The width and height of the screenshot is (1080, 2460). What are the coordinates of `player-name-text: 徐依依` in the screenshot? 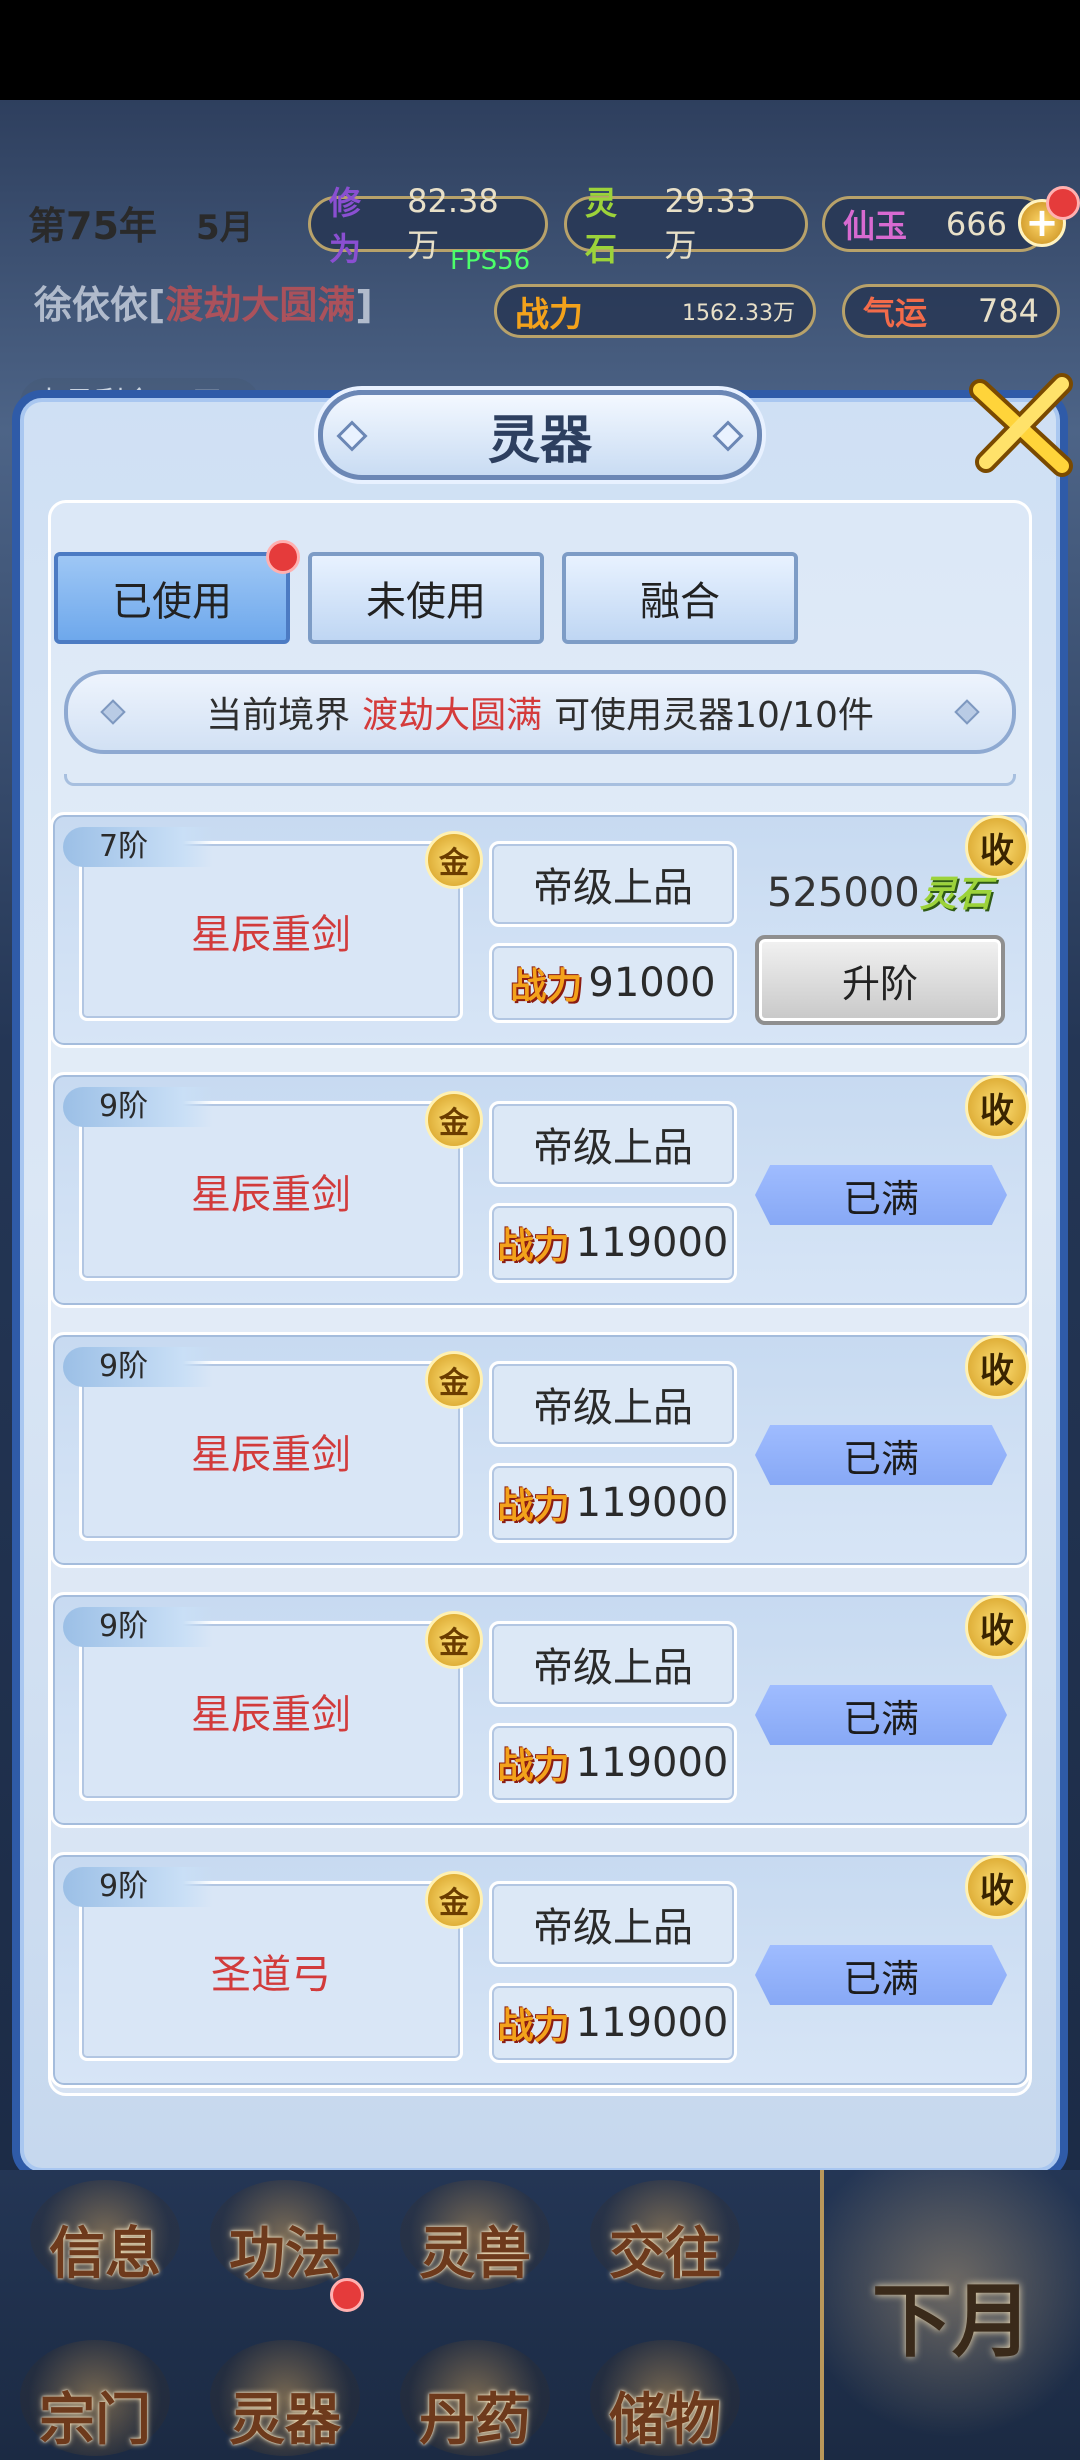 It's located at (91, 305).